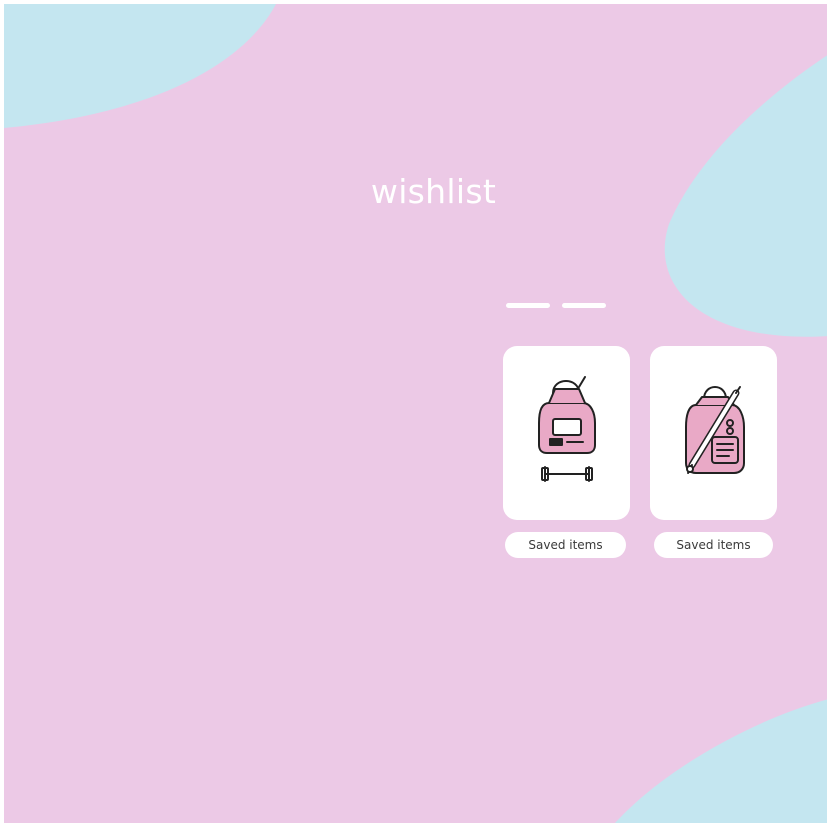 Image resolution: width=831 pixels, height=827 pixels. Describe the element at coordinates (714, 430) in the screenshot. I see `backpack-pencil-icon` at that location.